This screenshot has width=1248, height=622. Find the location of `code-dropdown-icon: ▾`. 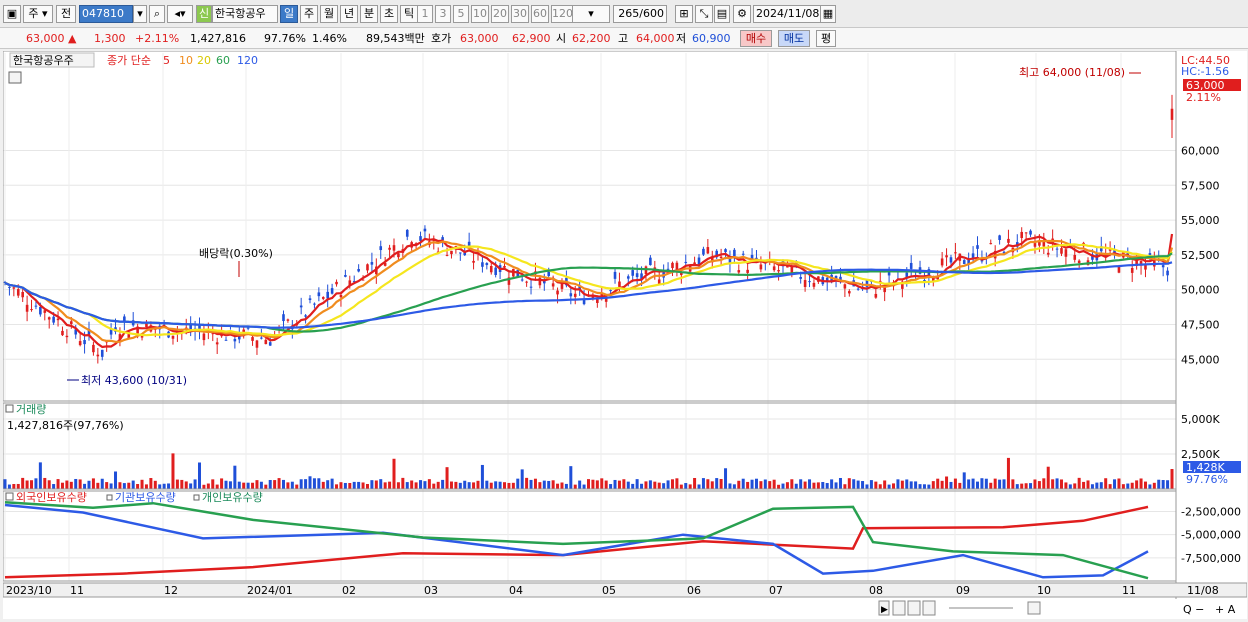

code-dropdown-icon: ▾ is located at coordinates (140, 14).